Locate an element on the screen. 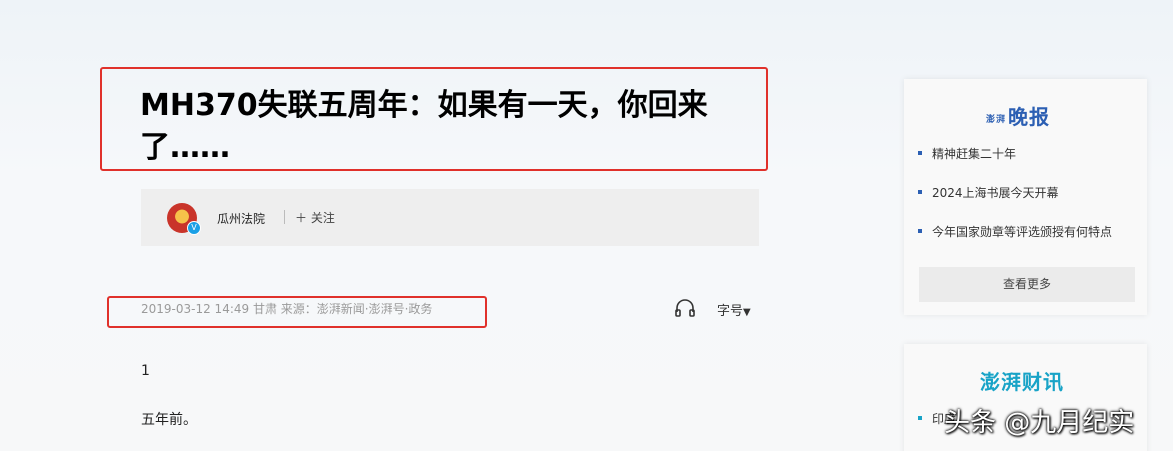 The image size is (1173, 451). view-more-button: 查看更多 is located at coordinates (1027, 284).